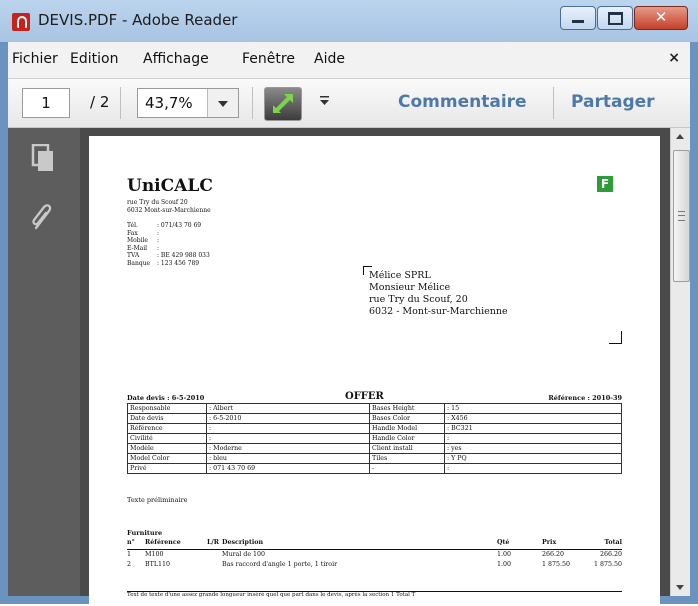 This screenshot has height=606, width=698. What do you see at coordinates (268, 59) in the screenshot?
I see `menu-fenetre: Fenêtre` at bounding box center [268, 59].